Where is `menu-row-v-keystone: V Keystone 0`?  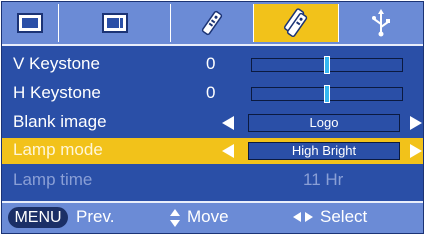
menu-row-v-keystone: V Keystone 0 is located at coordinates (212, 65).